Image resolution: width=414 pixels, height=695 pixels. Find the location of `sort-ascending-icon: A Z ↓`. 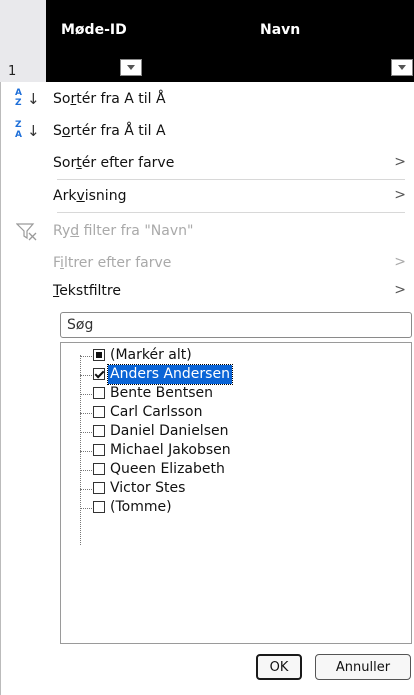

sort-ascending-icon: A Z ↓ is located at coordinates (27, 98).